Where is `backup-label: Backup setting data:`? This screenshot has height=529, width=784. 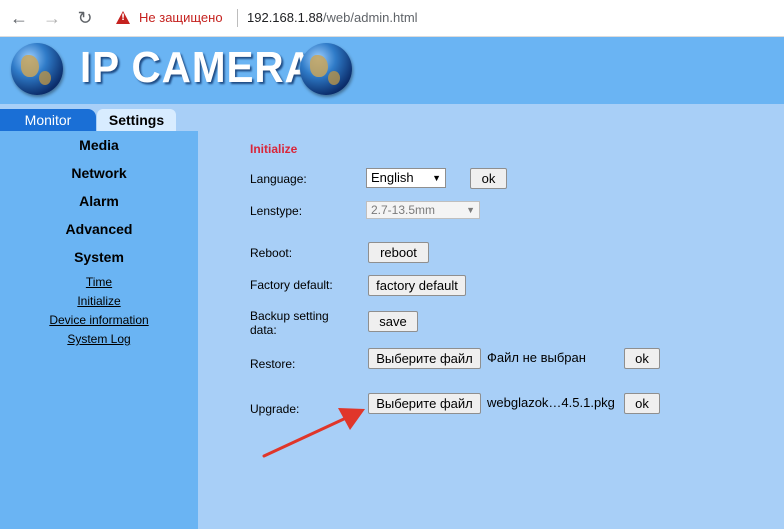
backup-label: Backup setting data: is located at coordinates (289, 323).